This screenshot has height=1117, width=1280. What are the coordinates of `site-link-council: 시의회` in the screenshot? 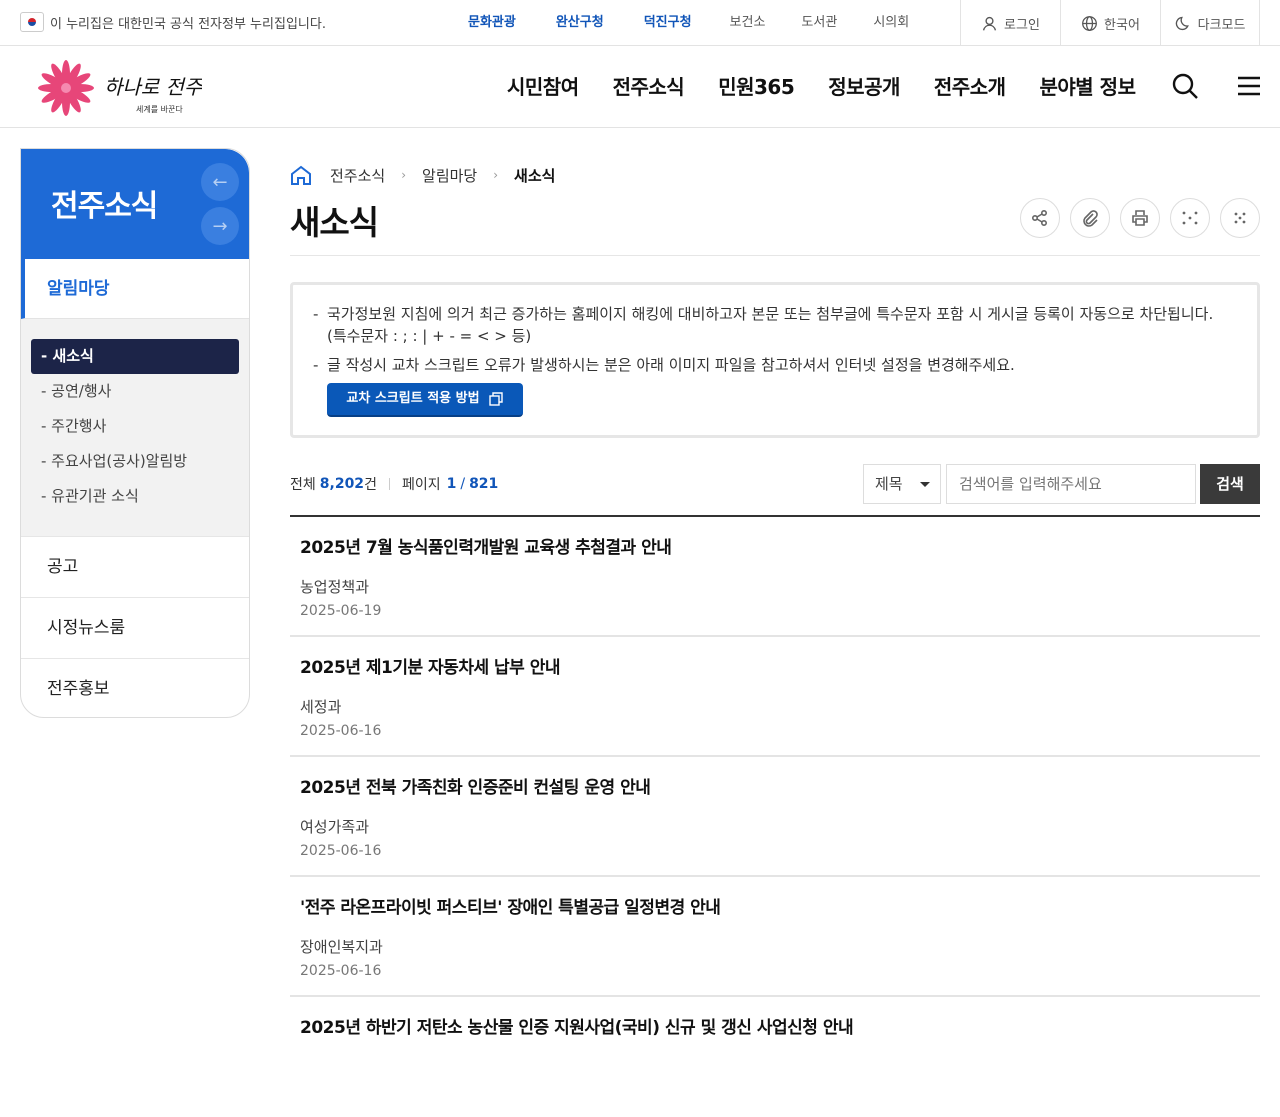 It's located at (891, 23).